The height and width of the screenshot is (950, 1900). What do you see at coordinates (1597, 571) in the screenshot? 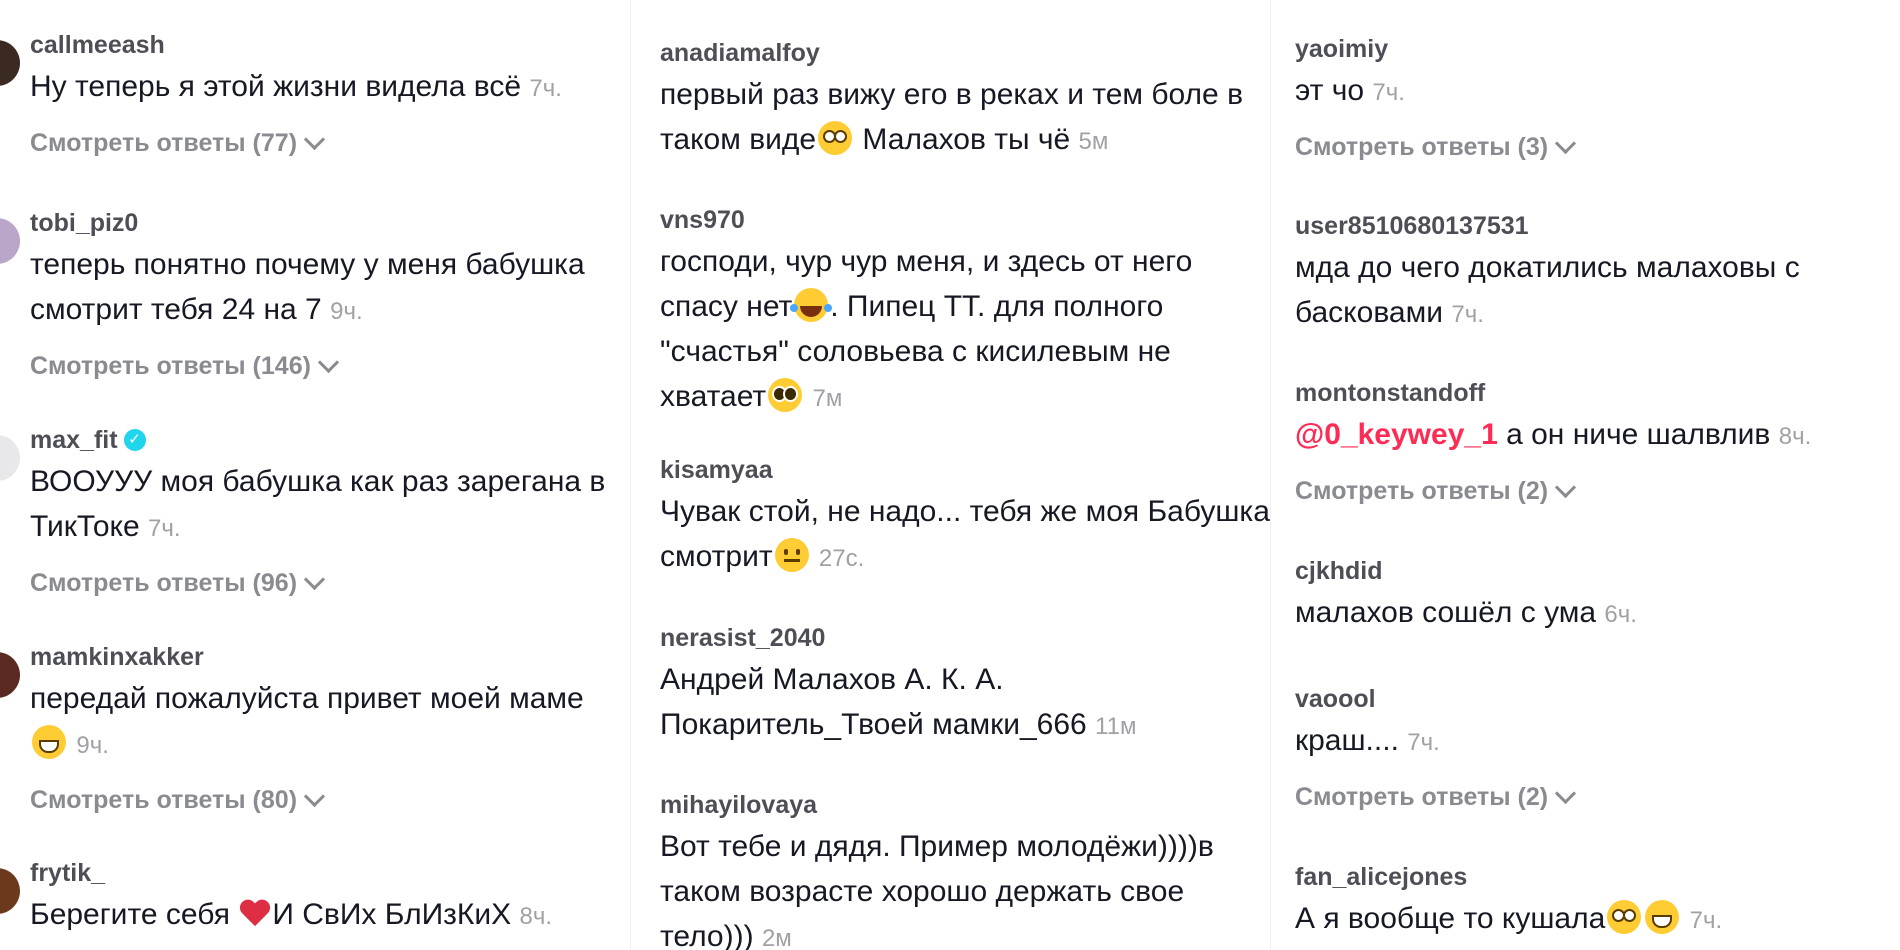
I see `comment-username: cjkhdid` at bounding box center [1597, 571].